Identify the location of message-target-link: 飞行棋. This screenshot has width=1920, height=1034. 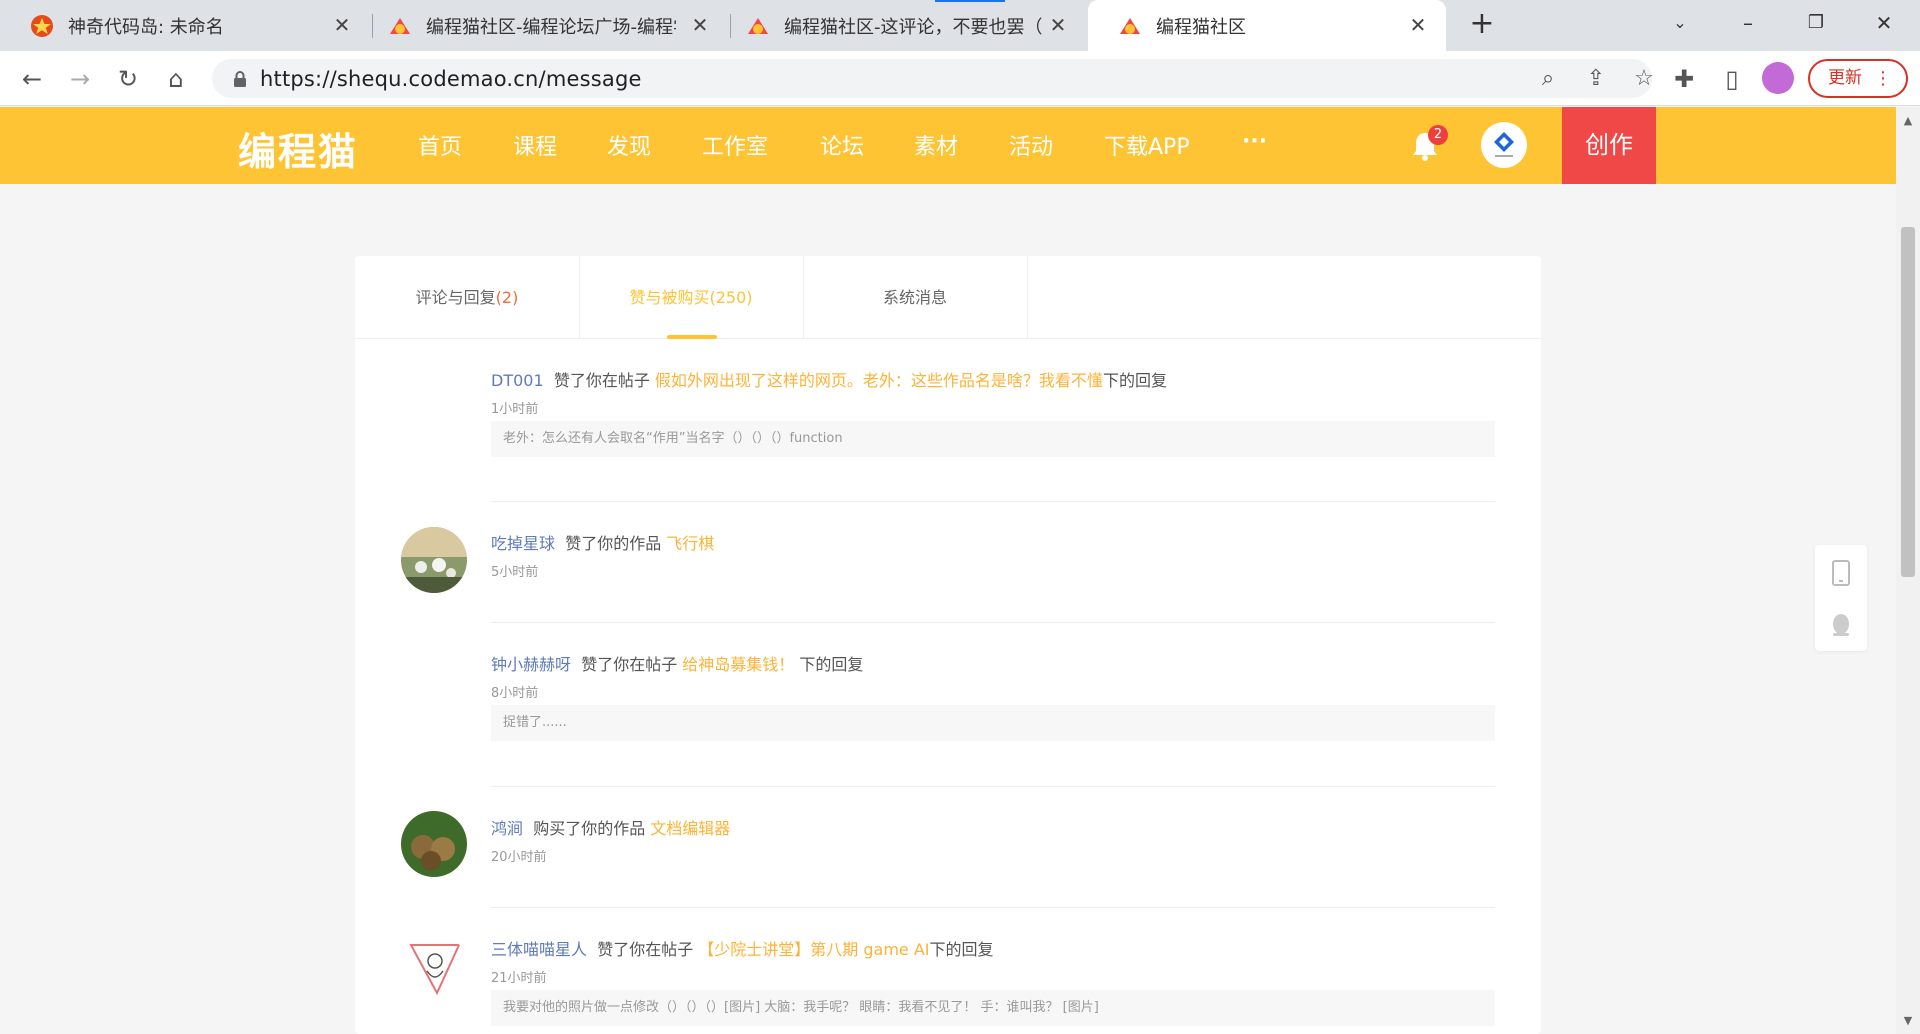
(690, 543).